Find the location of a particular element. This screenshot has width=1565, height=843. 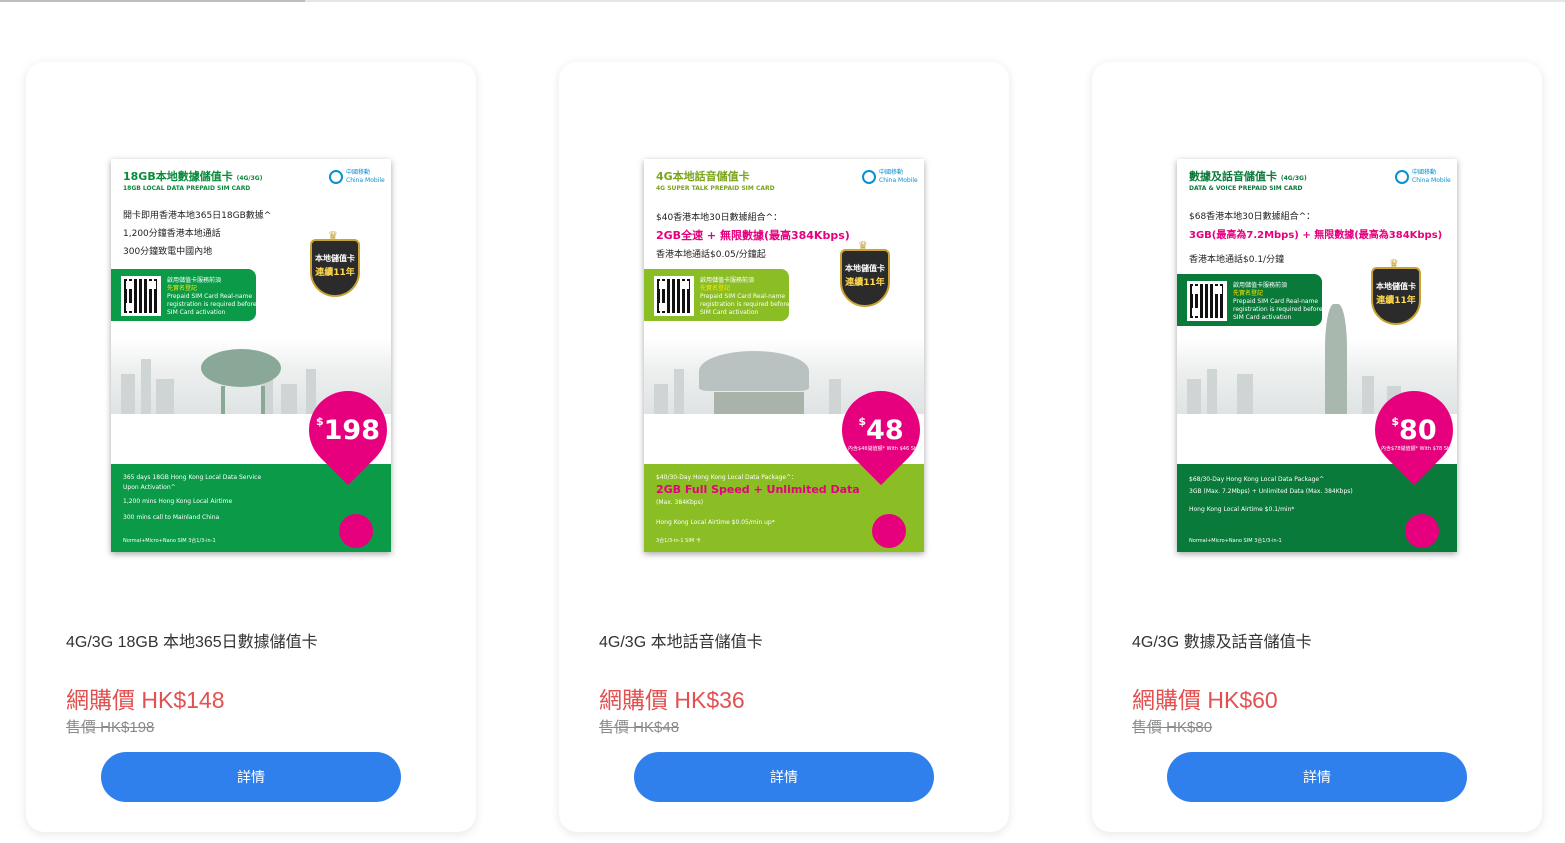

pack-feature: 1,200分鐘香港本地通話 is located at coordinates (172, 234).